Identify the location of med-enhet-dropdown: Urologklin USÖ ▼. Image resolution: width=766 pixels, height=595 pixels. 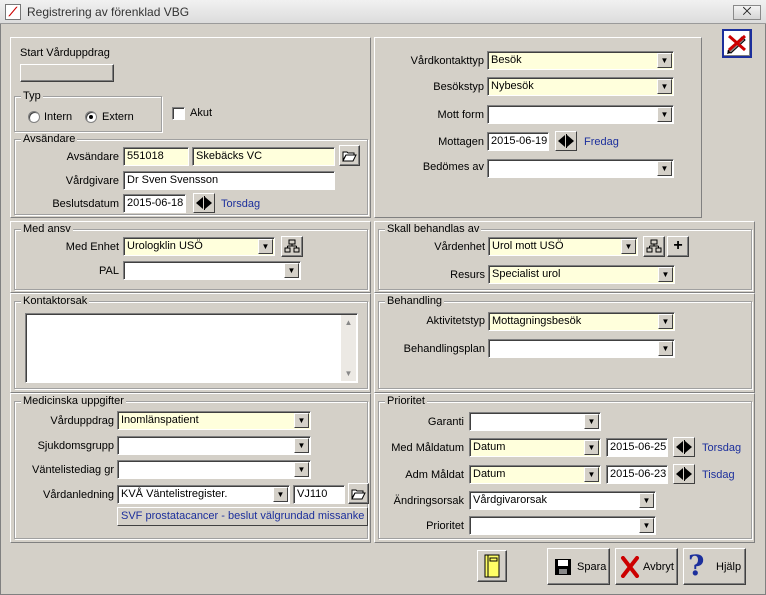
(199, 246).